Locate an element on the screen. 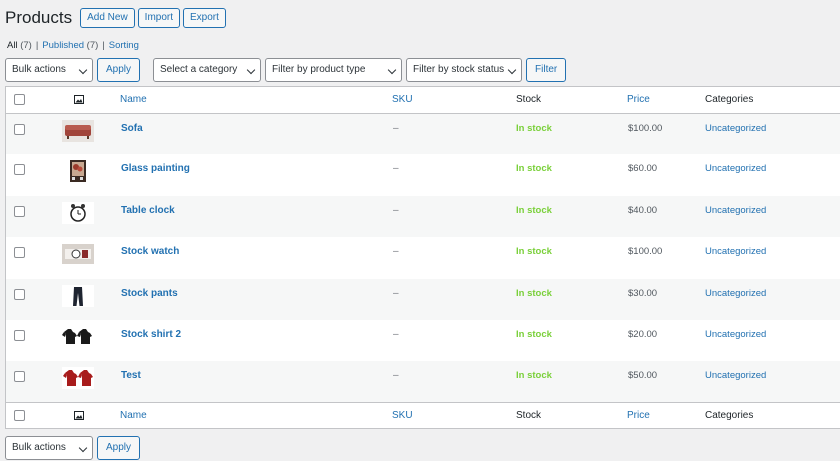 This screenshot has width=840, height=461. product-name-link: Stock pants is located at coordinates (149, 293).